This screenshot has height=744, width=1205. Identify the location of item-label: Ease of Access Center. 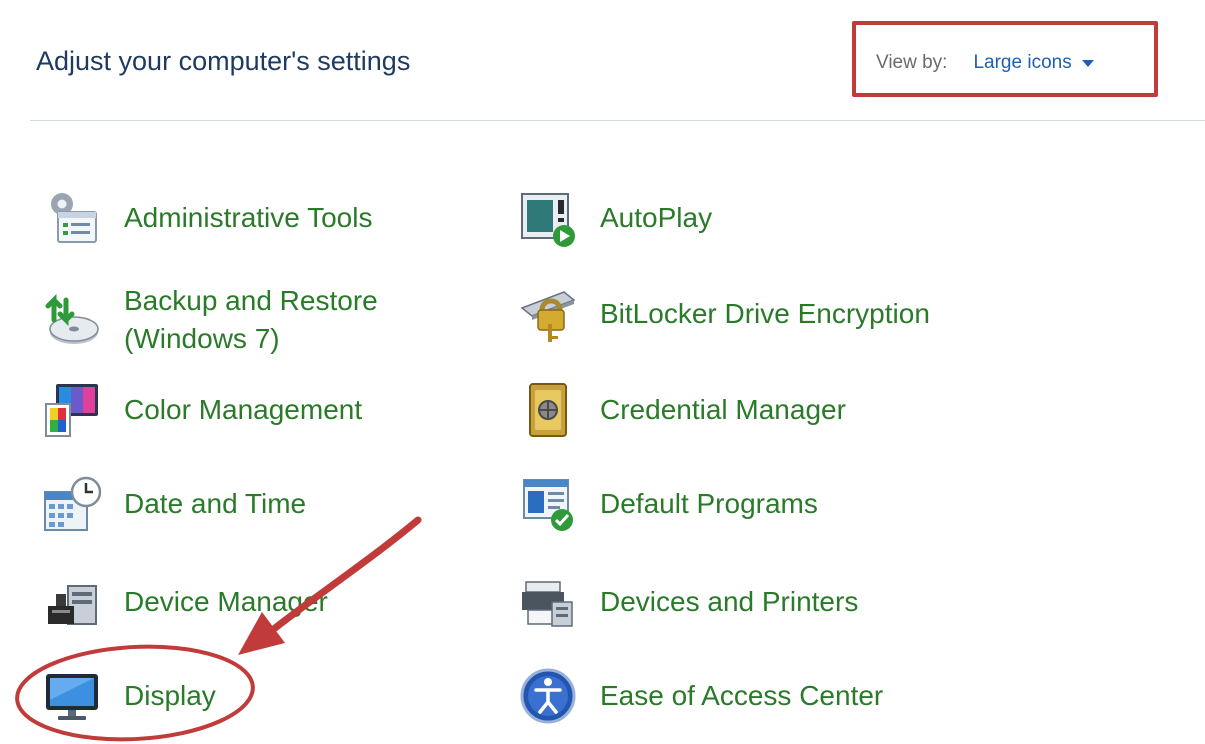
(742, 695).